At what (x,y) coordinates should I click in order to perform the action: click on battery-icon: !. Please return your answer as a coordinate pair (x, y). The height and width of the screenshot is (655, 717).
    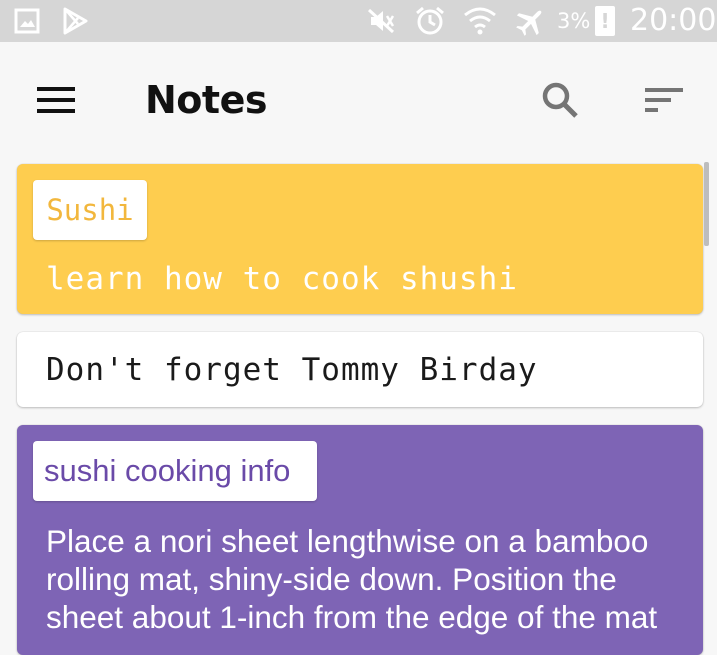
    Looking at the image, I should click on (605, 21).